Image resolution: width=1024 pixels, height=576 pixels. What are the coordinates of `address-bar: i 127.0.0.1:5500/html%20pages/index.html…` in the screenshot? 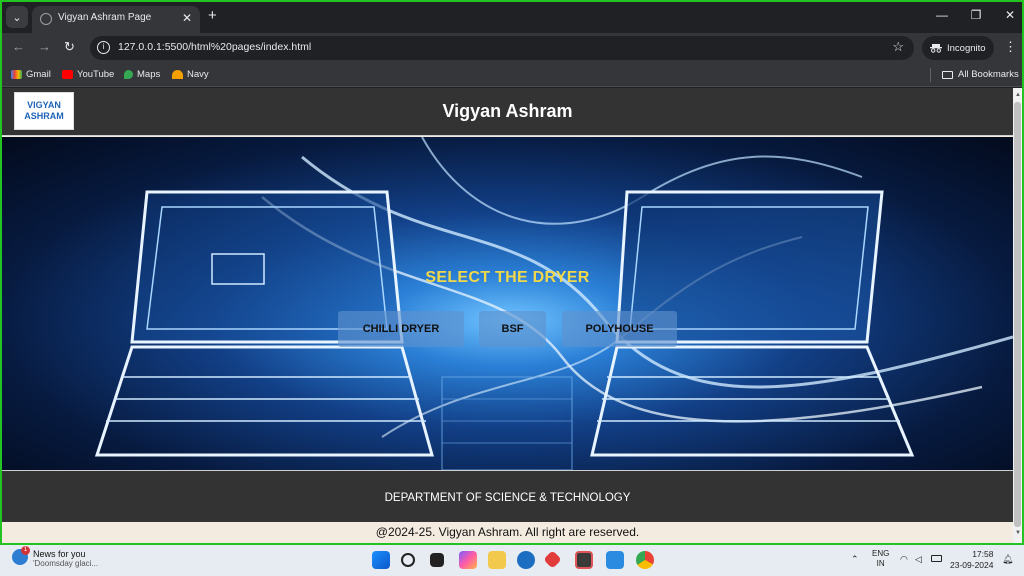 It's located at (502, 48).